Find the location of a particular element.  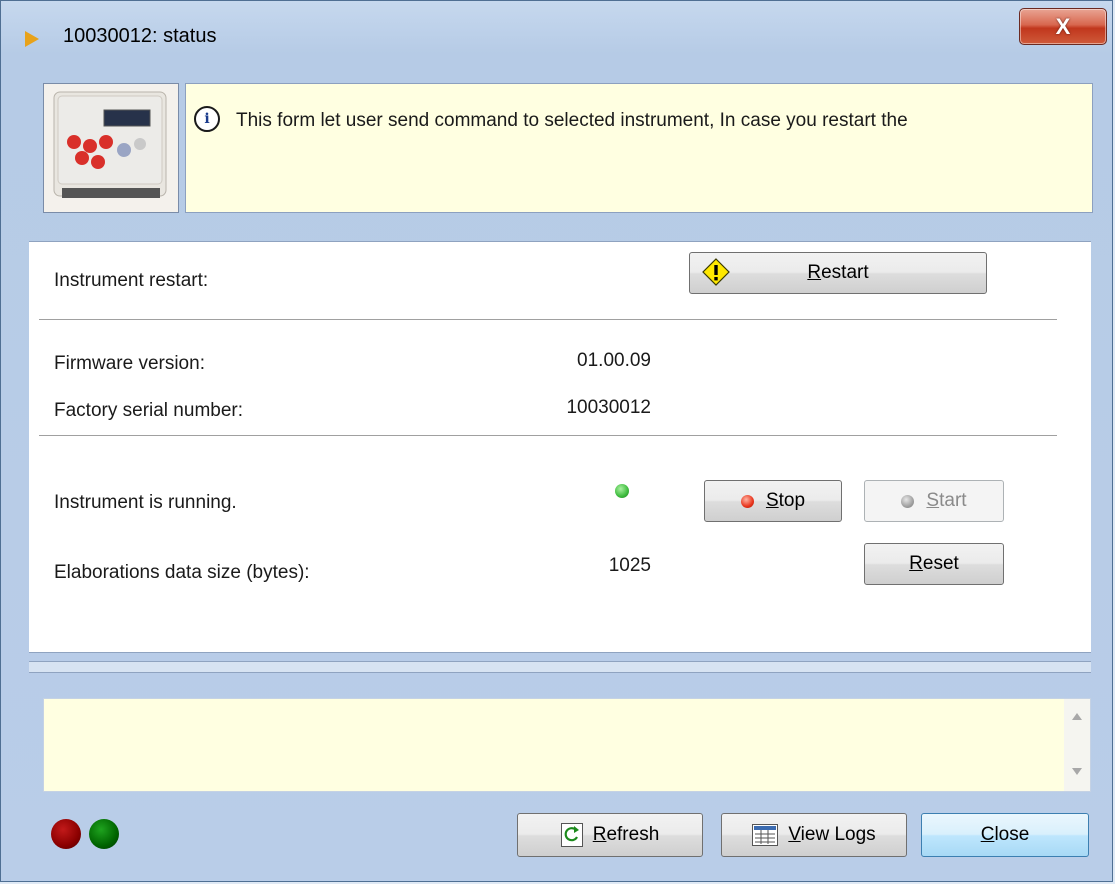

factory-serial-value: 10030012 is located at coordinates (608, 407).